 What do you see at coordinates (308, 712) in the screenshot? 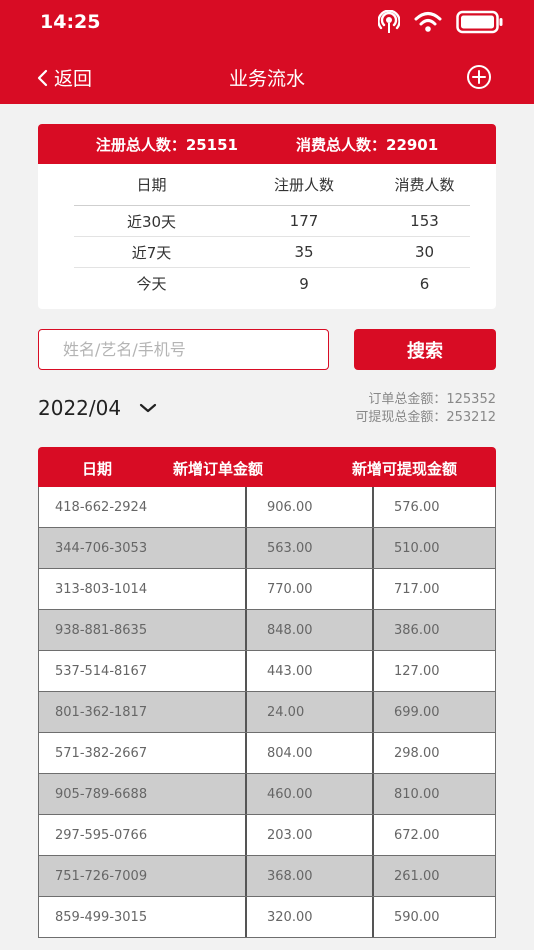
I see `row-order: 24.00` at bounding box center [308, 712].